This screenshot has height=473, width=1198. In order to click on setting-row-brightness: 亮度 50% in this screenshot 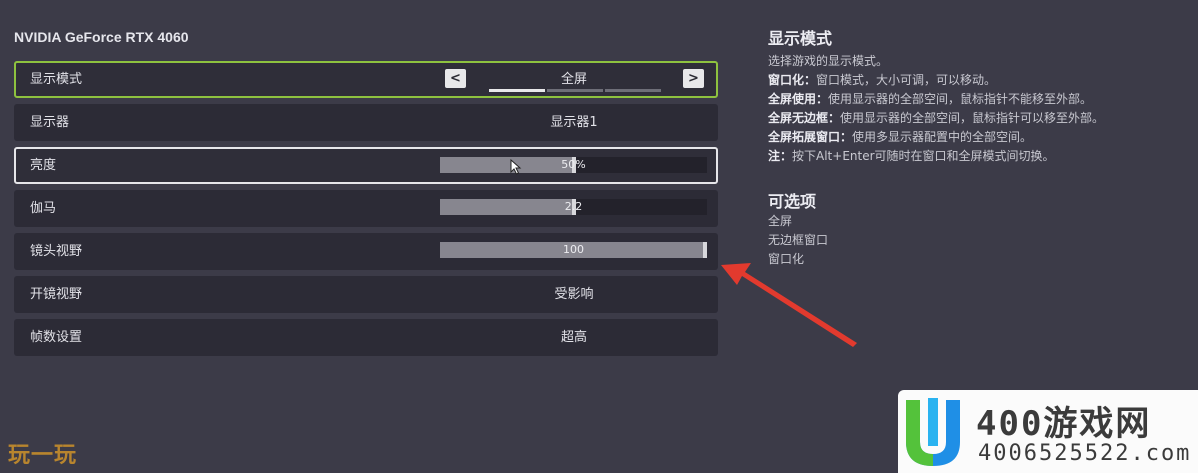, I will do `click(366, 165)`.